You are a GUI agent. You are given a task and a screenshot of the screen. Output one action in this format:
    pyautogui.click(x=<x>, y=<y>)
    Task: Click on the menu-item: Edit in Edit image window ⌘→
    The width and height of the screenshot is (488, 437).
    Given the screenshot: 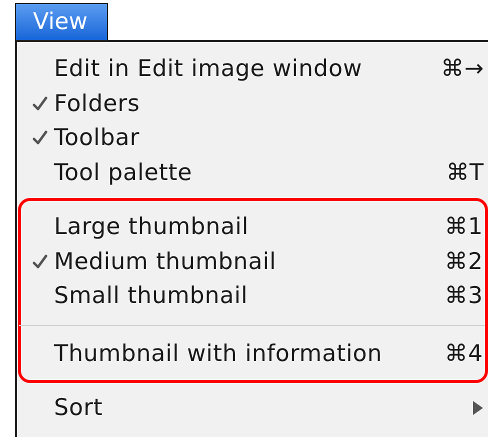 What is the action you would take?
    pyautogui.click(x=251, y=69)
    